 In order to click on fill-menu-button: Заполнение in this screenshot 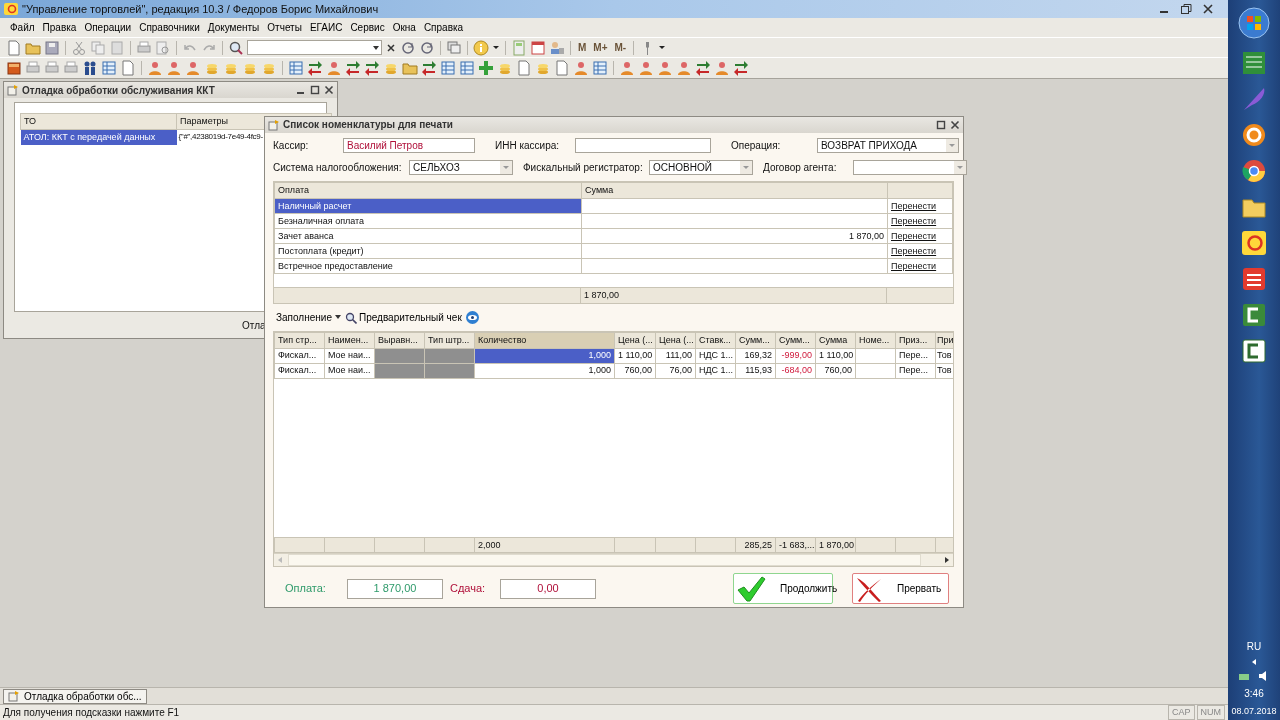, I will do `click(308, 318)`.